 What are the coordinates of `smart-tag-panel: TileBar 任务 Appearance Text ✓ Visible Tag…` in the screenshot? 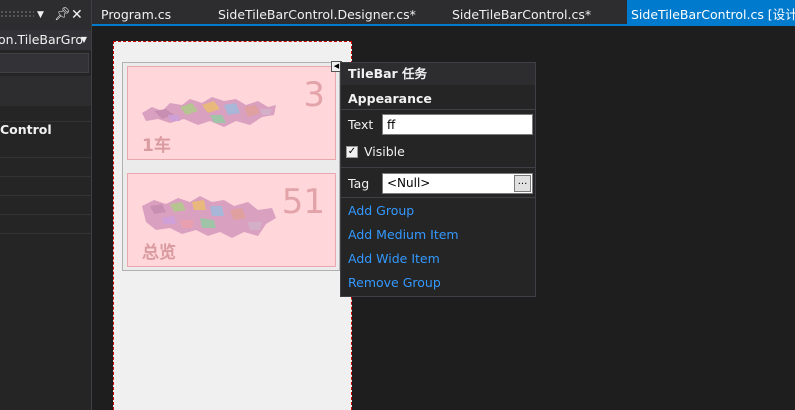 It's located at (438, 179).